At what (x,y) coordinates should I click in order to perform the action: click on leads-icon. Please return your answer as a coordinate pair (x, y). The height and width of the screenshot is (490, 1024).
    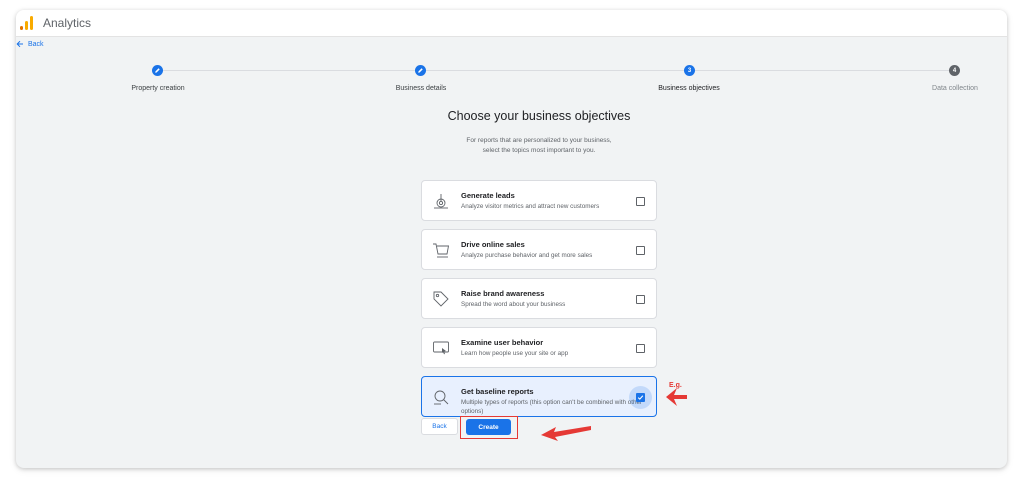
    Looking at the image, I should click on (441, 201).